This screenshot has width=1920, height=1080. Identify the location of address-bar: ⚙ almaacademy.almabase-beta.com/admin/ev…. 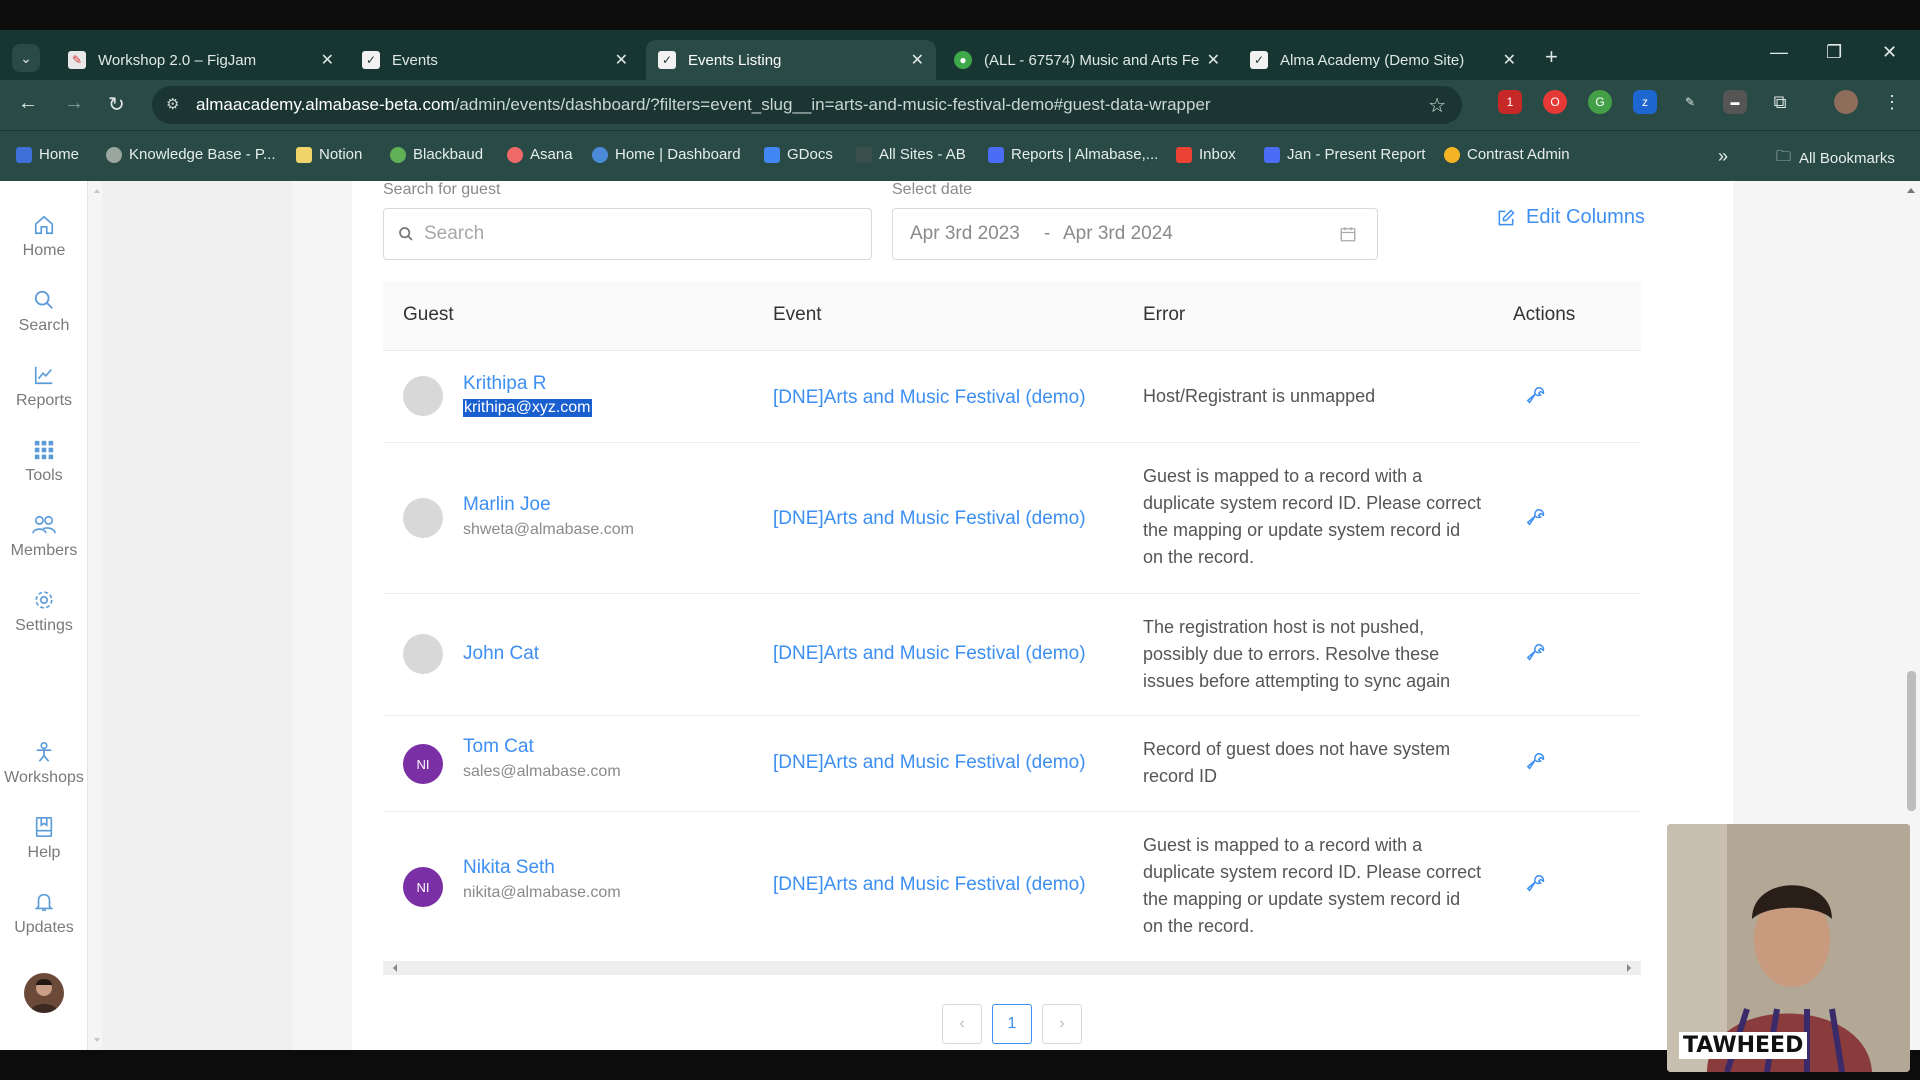
(807, 105).